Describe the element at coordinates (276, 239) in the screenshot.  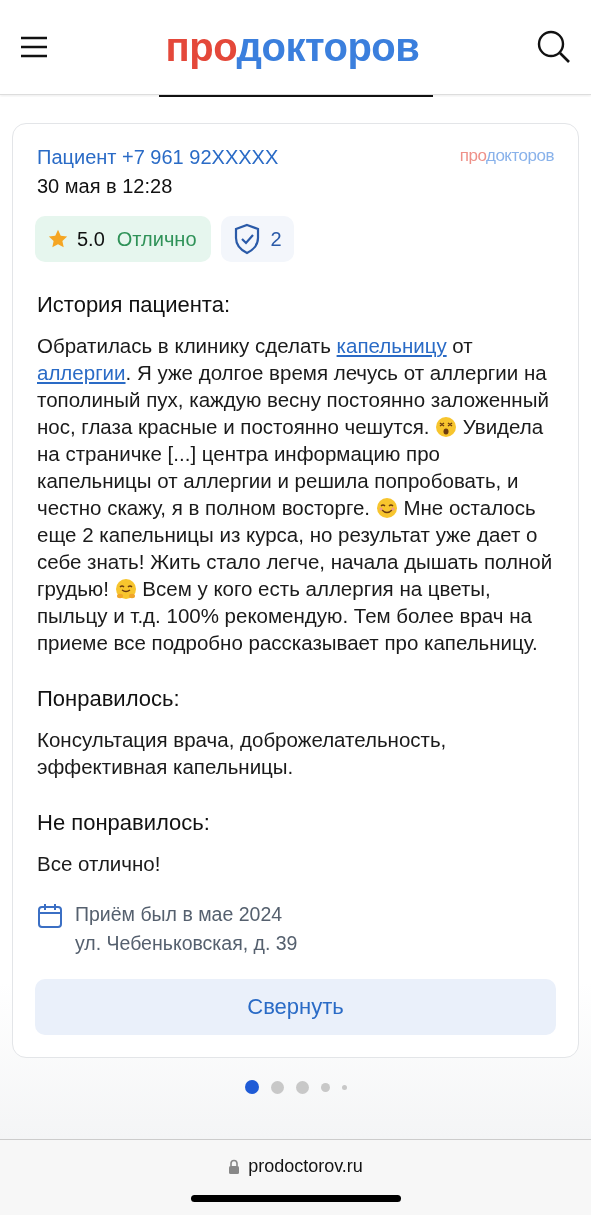
I see `verified-count: 2` at that location.